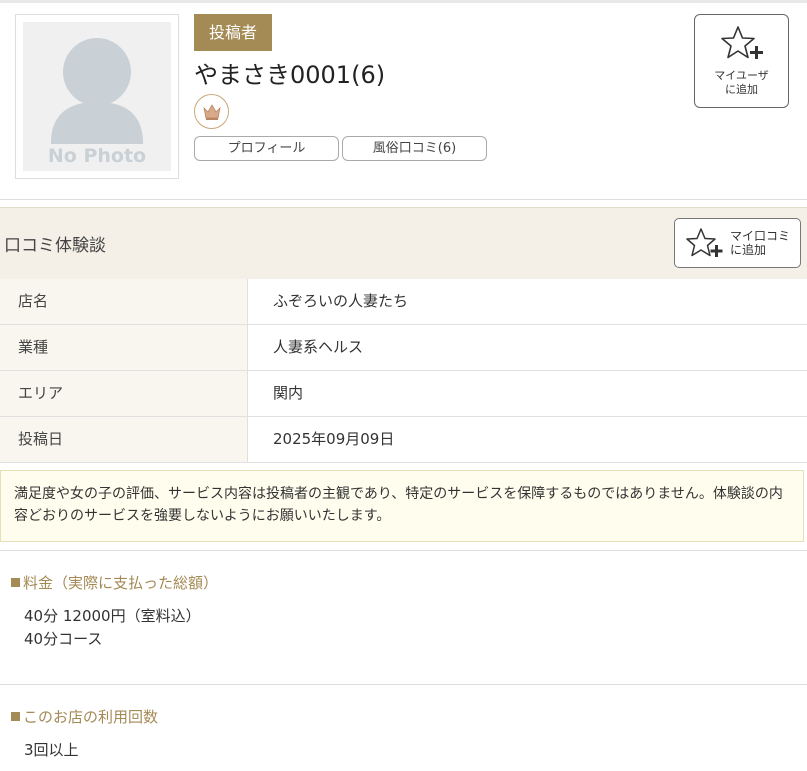 This screenshot has width=807, height=771. I want to click on info-row-area: エリア 関内, so click(403, 394).